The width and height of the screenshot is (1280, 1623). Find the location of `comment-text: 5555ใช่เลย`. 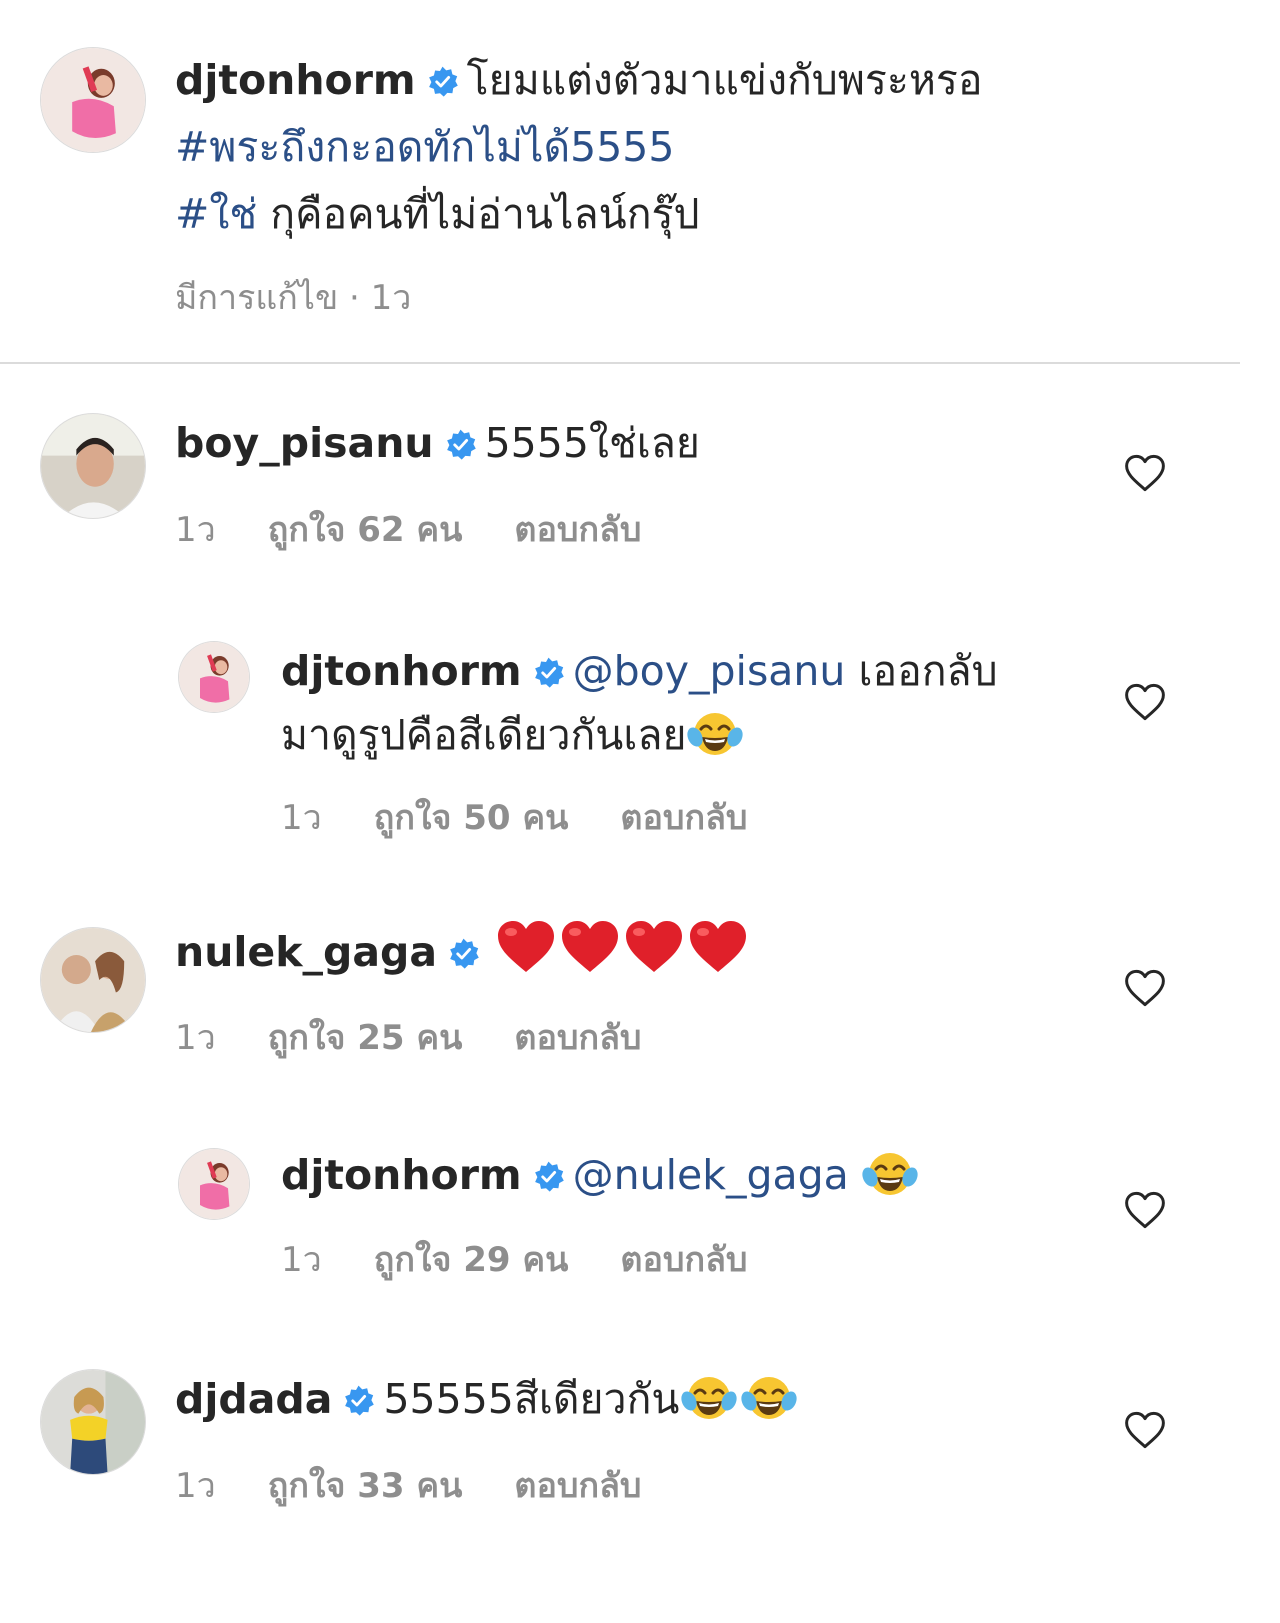

comment-text: 5555ใช่เลย is located at coordinates (592, 443).